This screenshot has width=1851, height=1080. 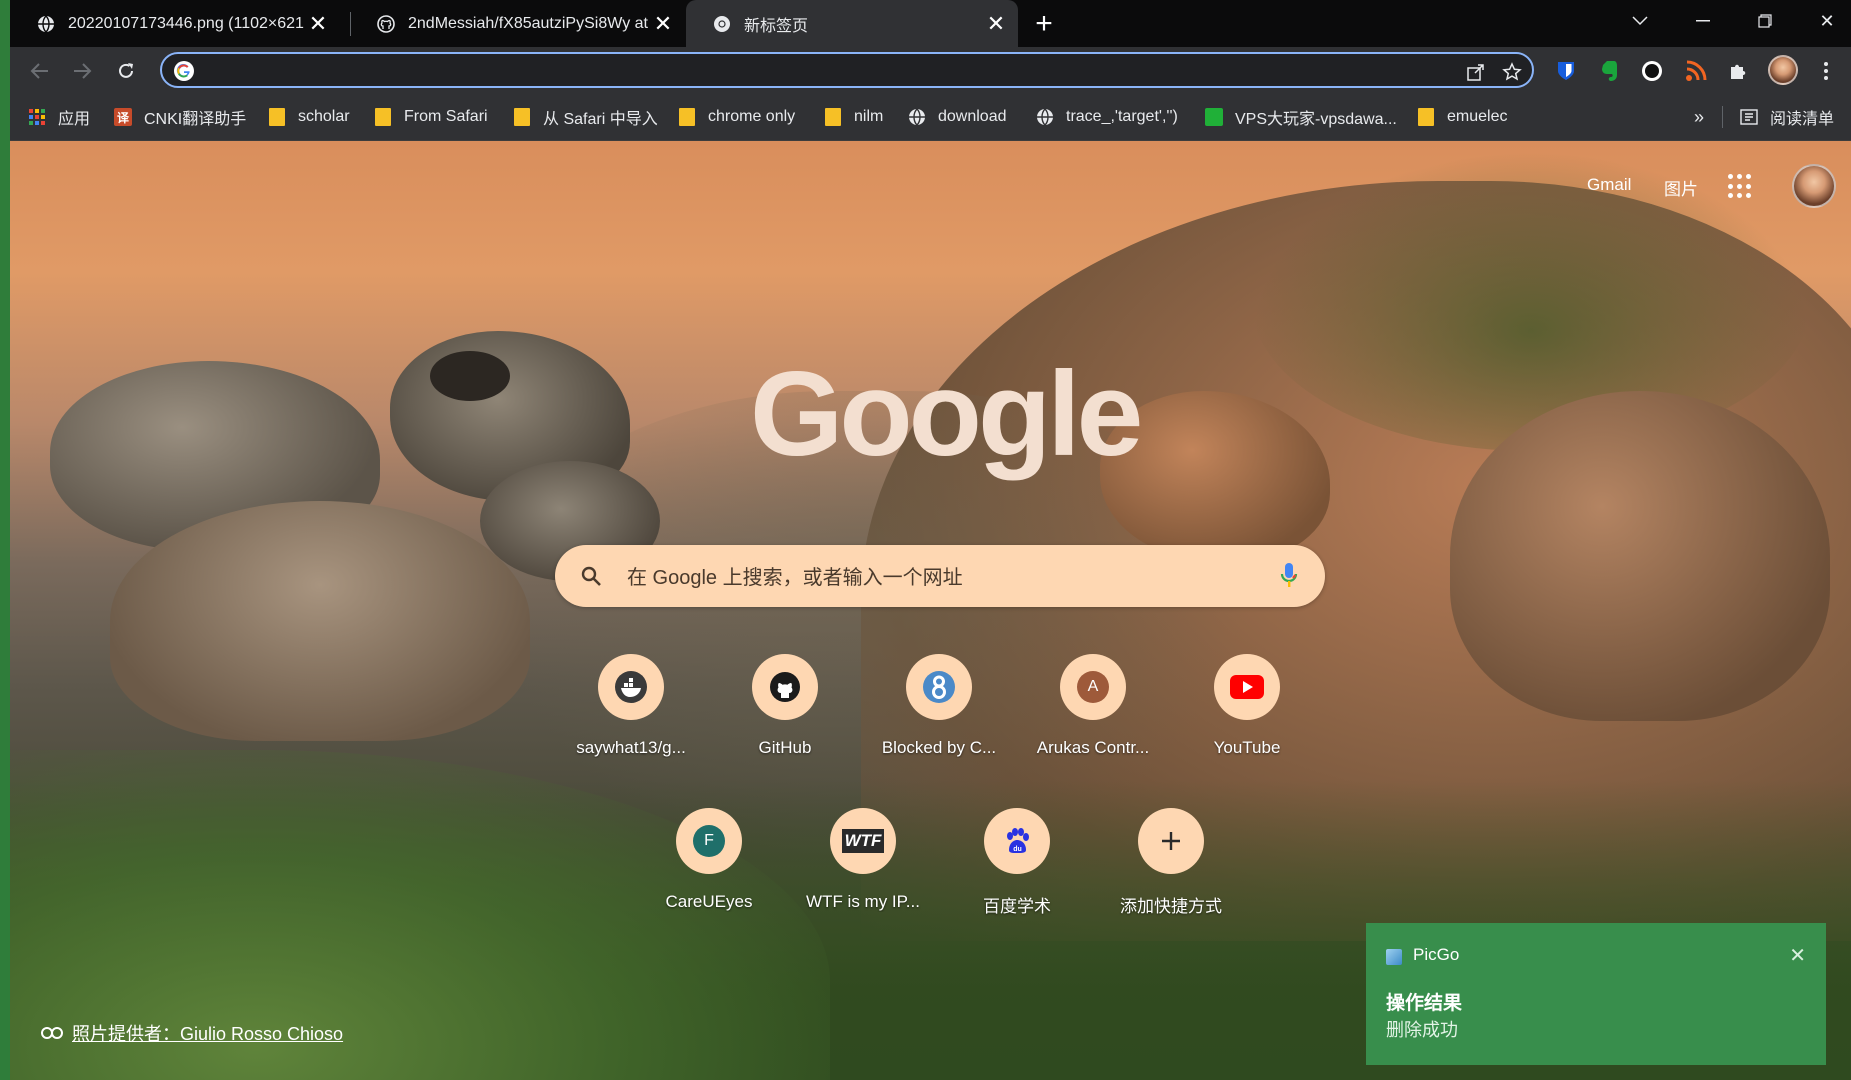 I want to click on bookmark-label: From Safari, so click(x=446, y=116).